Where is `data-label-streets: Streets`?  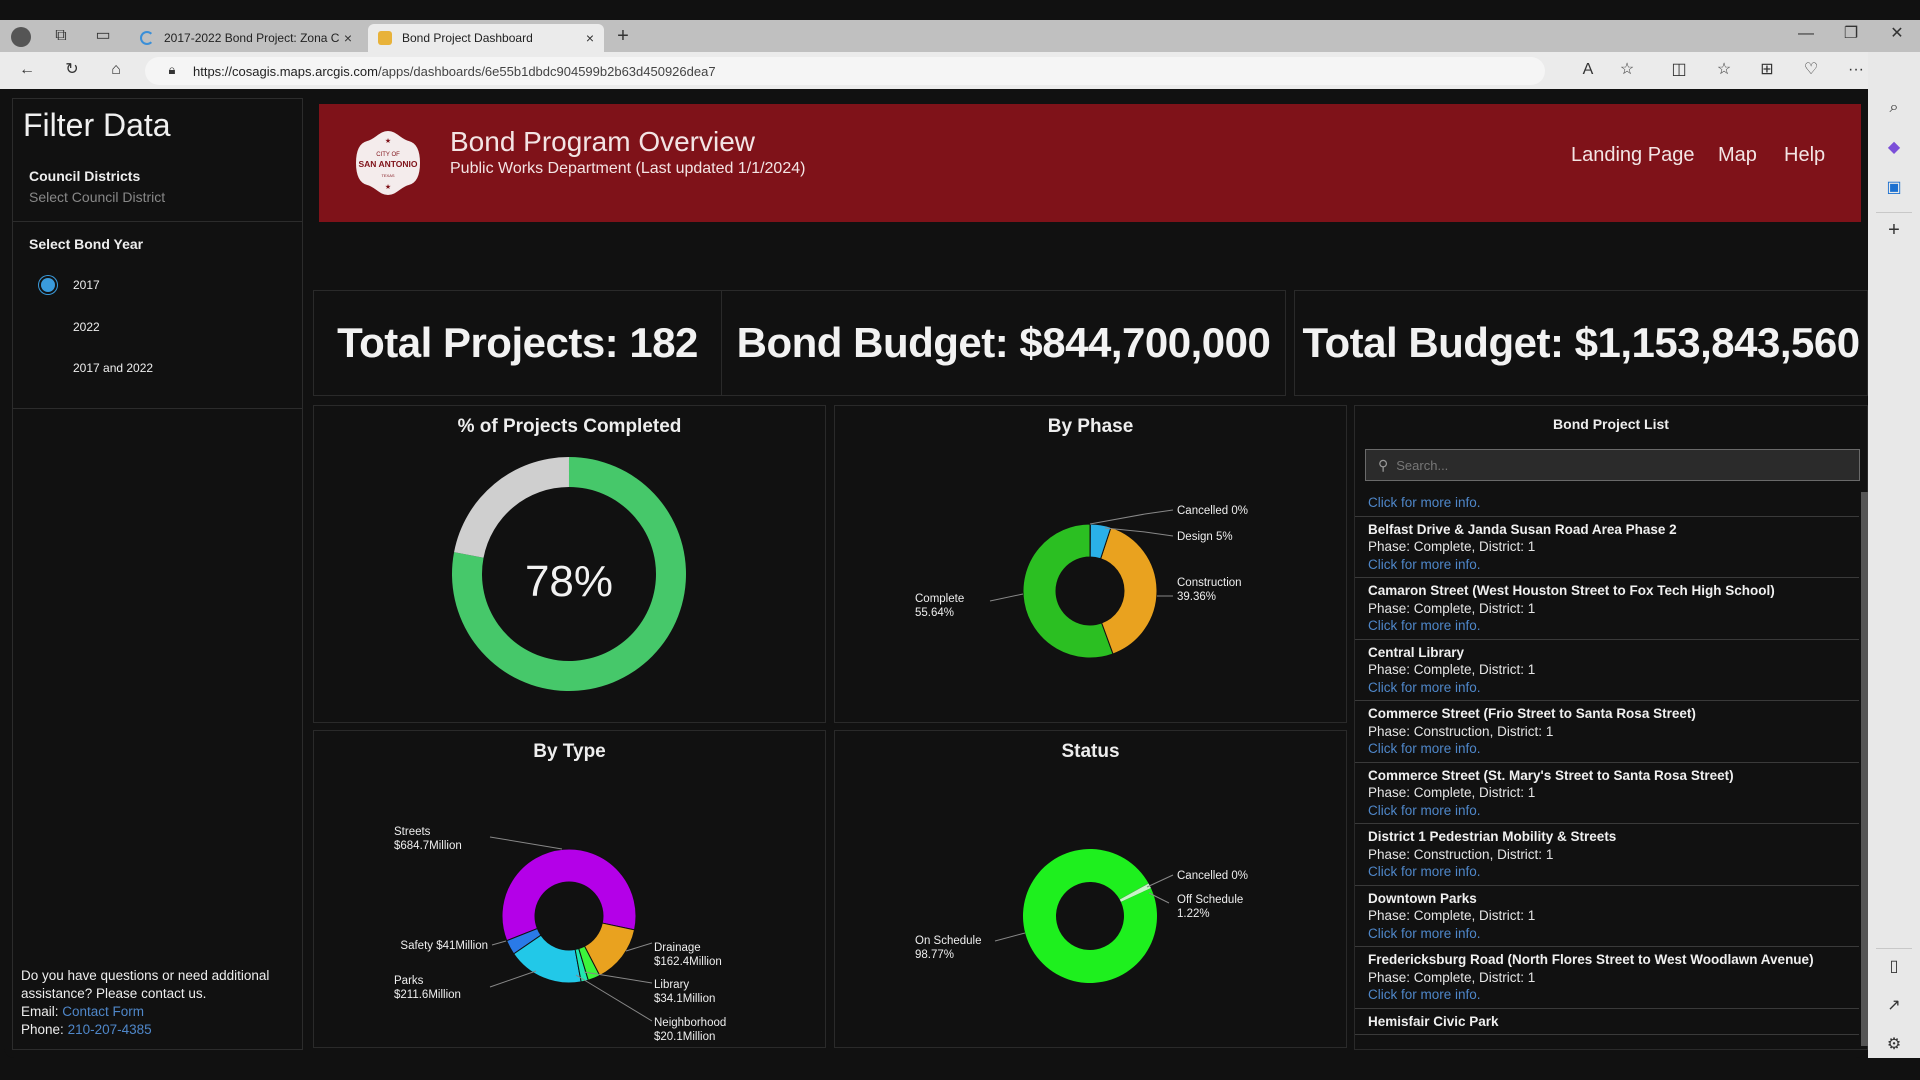
data-label-streets: Streets is located at coordinates (412, 832).